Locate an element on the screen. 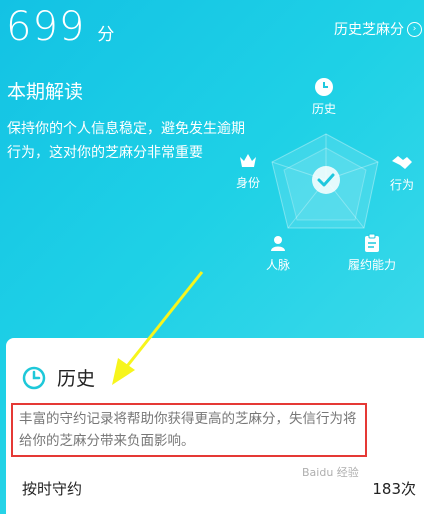 The image size is (424, 514). chevron-right-icon: › is located at coordinates (414, 29).